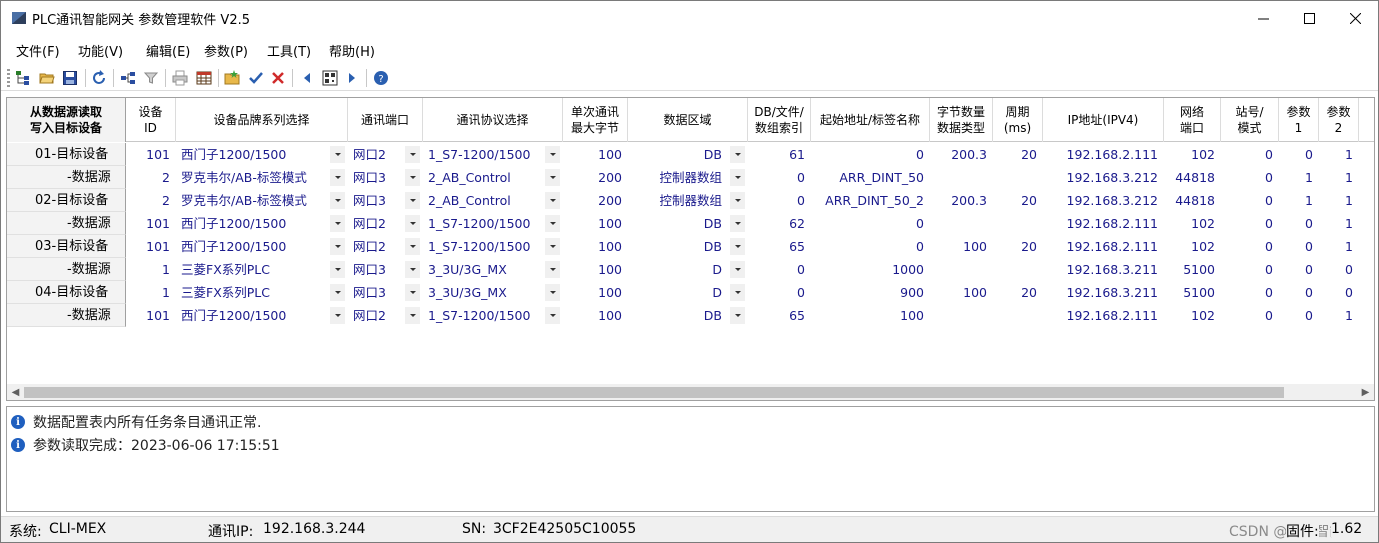 The height and width of the screenshot is (543, 1379). Describe the element at coordinates (1192, 177) in the screenshot. I see `cell-netport: 44818` at that location.